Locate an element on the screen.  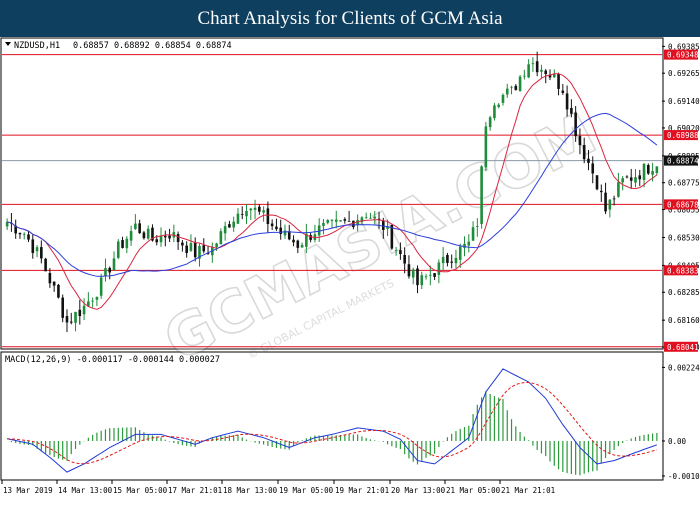
level-badge-label: 0.68041 is located at coordinates (683, 347).